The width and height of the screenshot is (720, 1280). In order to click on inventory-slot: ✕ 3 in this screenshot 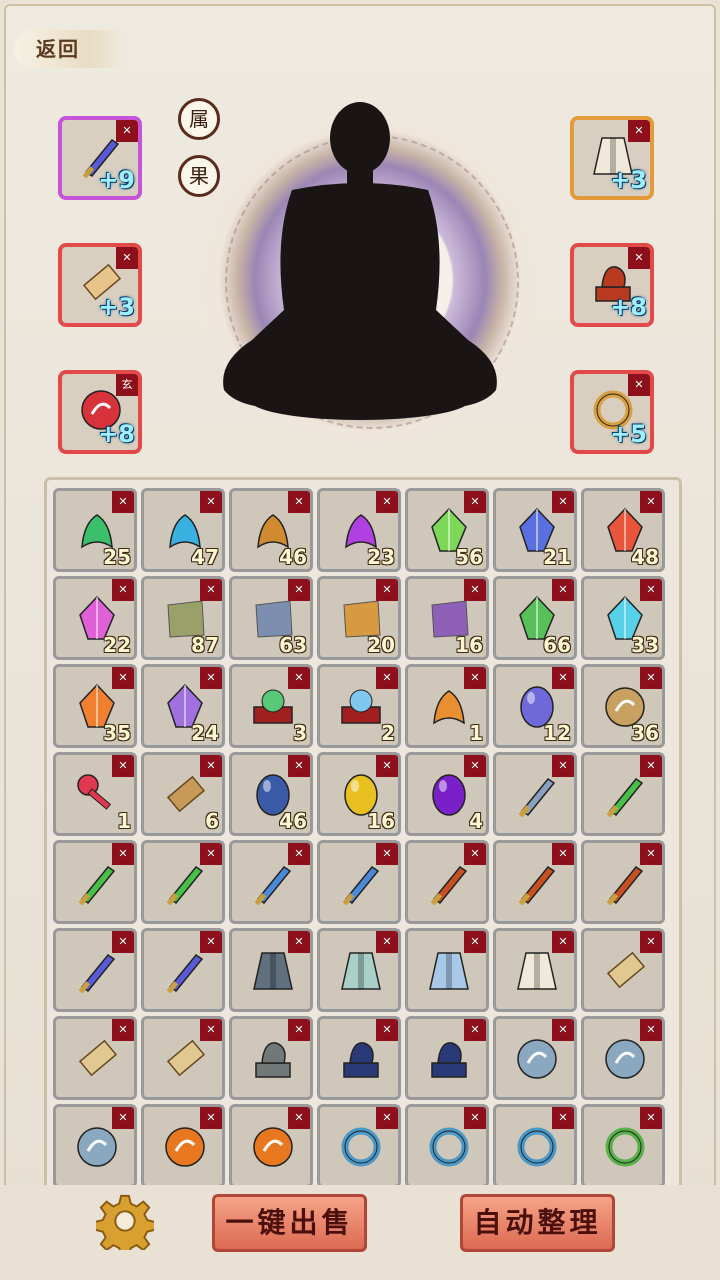, I will do `click(271, 706)`.